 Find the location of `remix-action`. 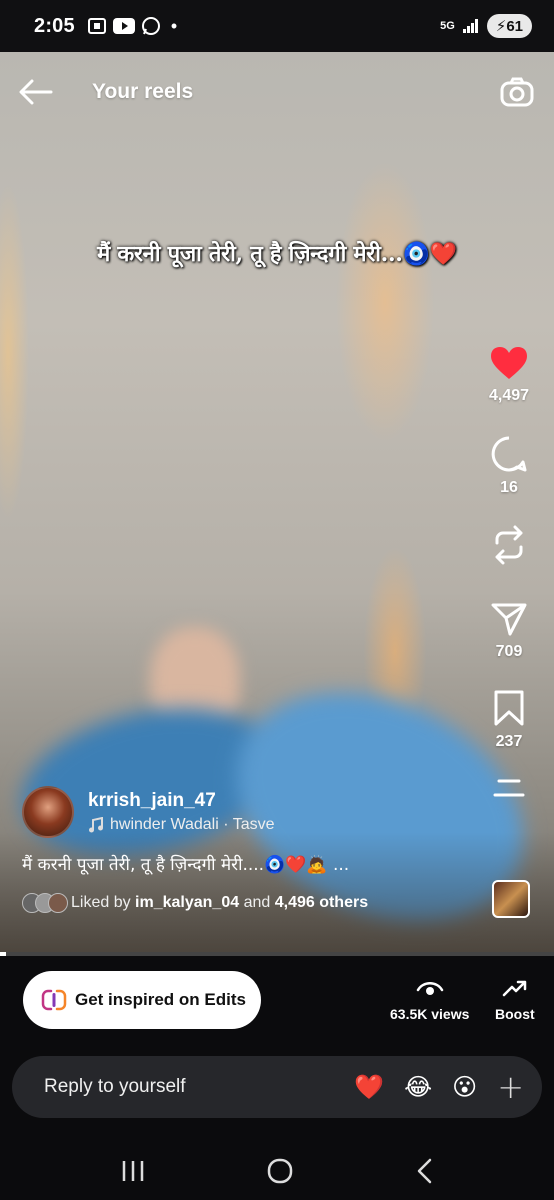

remix-action is located at coordinates (509, 545).